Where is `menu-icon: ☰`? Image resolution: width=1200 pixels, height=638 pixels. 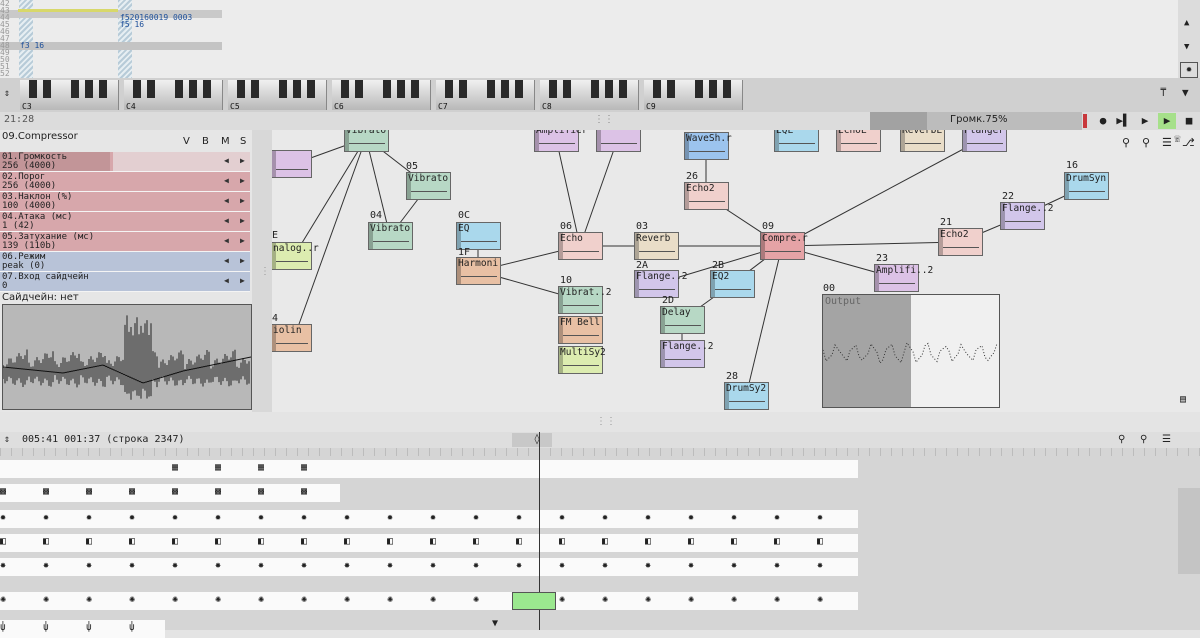
menu-icon: ☰ is located at coordinates (1167, 142).